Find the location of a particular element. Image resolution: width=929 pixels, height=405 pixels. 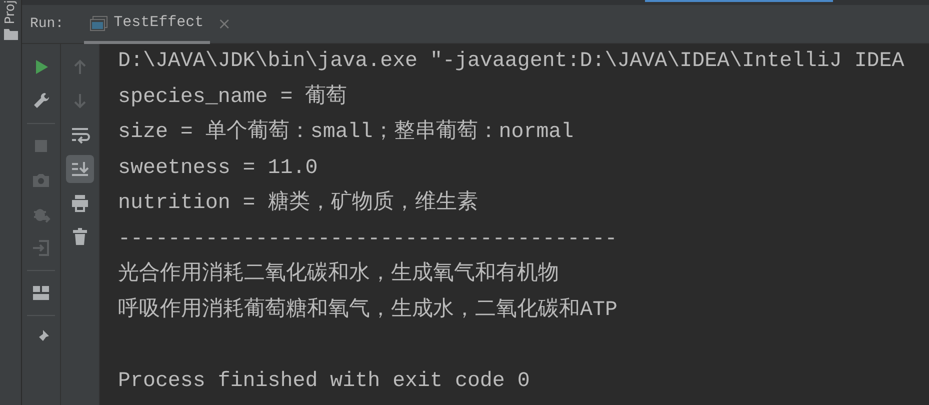

console-line: sweetness = 11.0 is located at coordinates (218, 169).